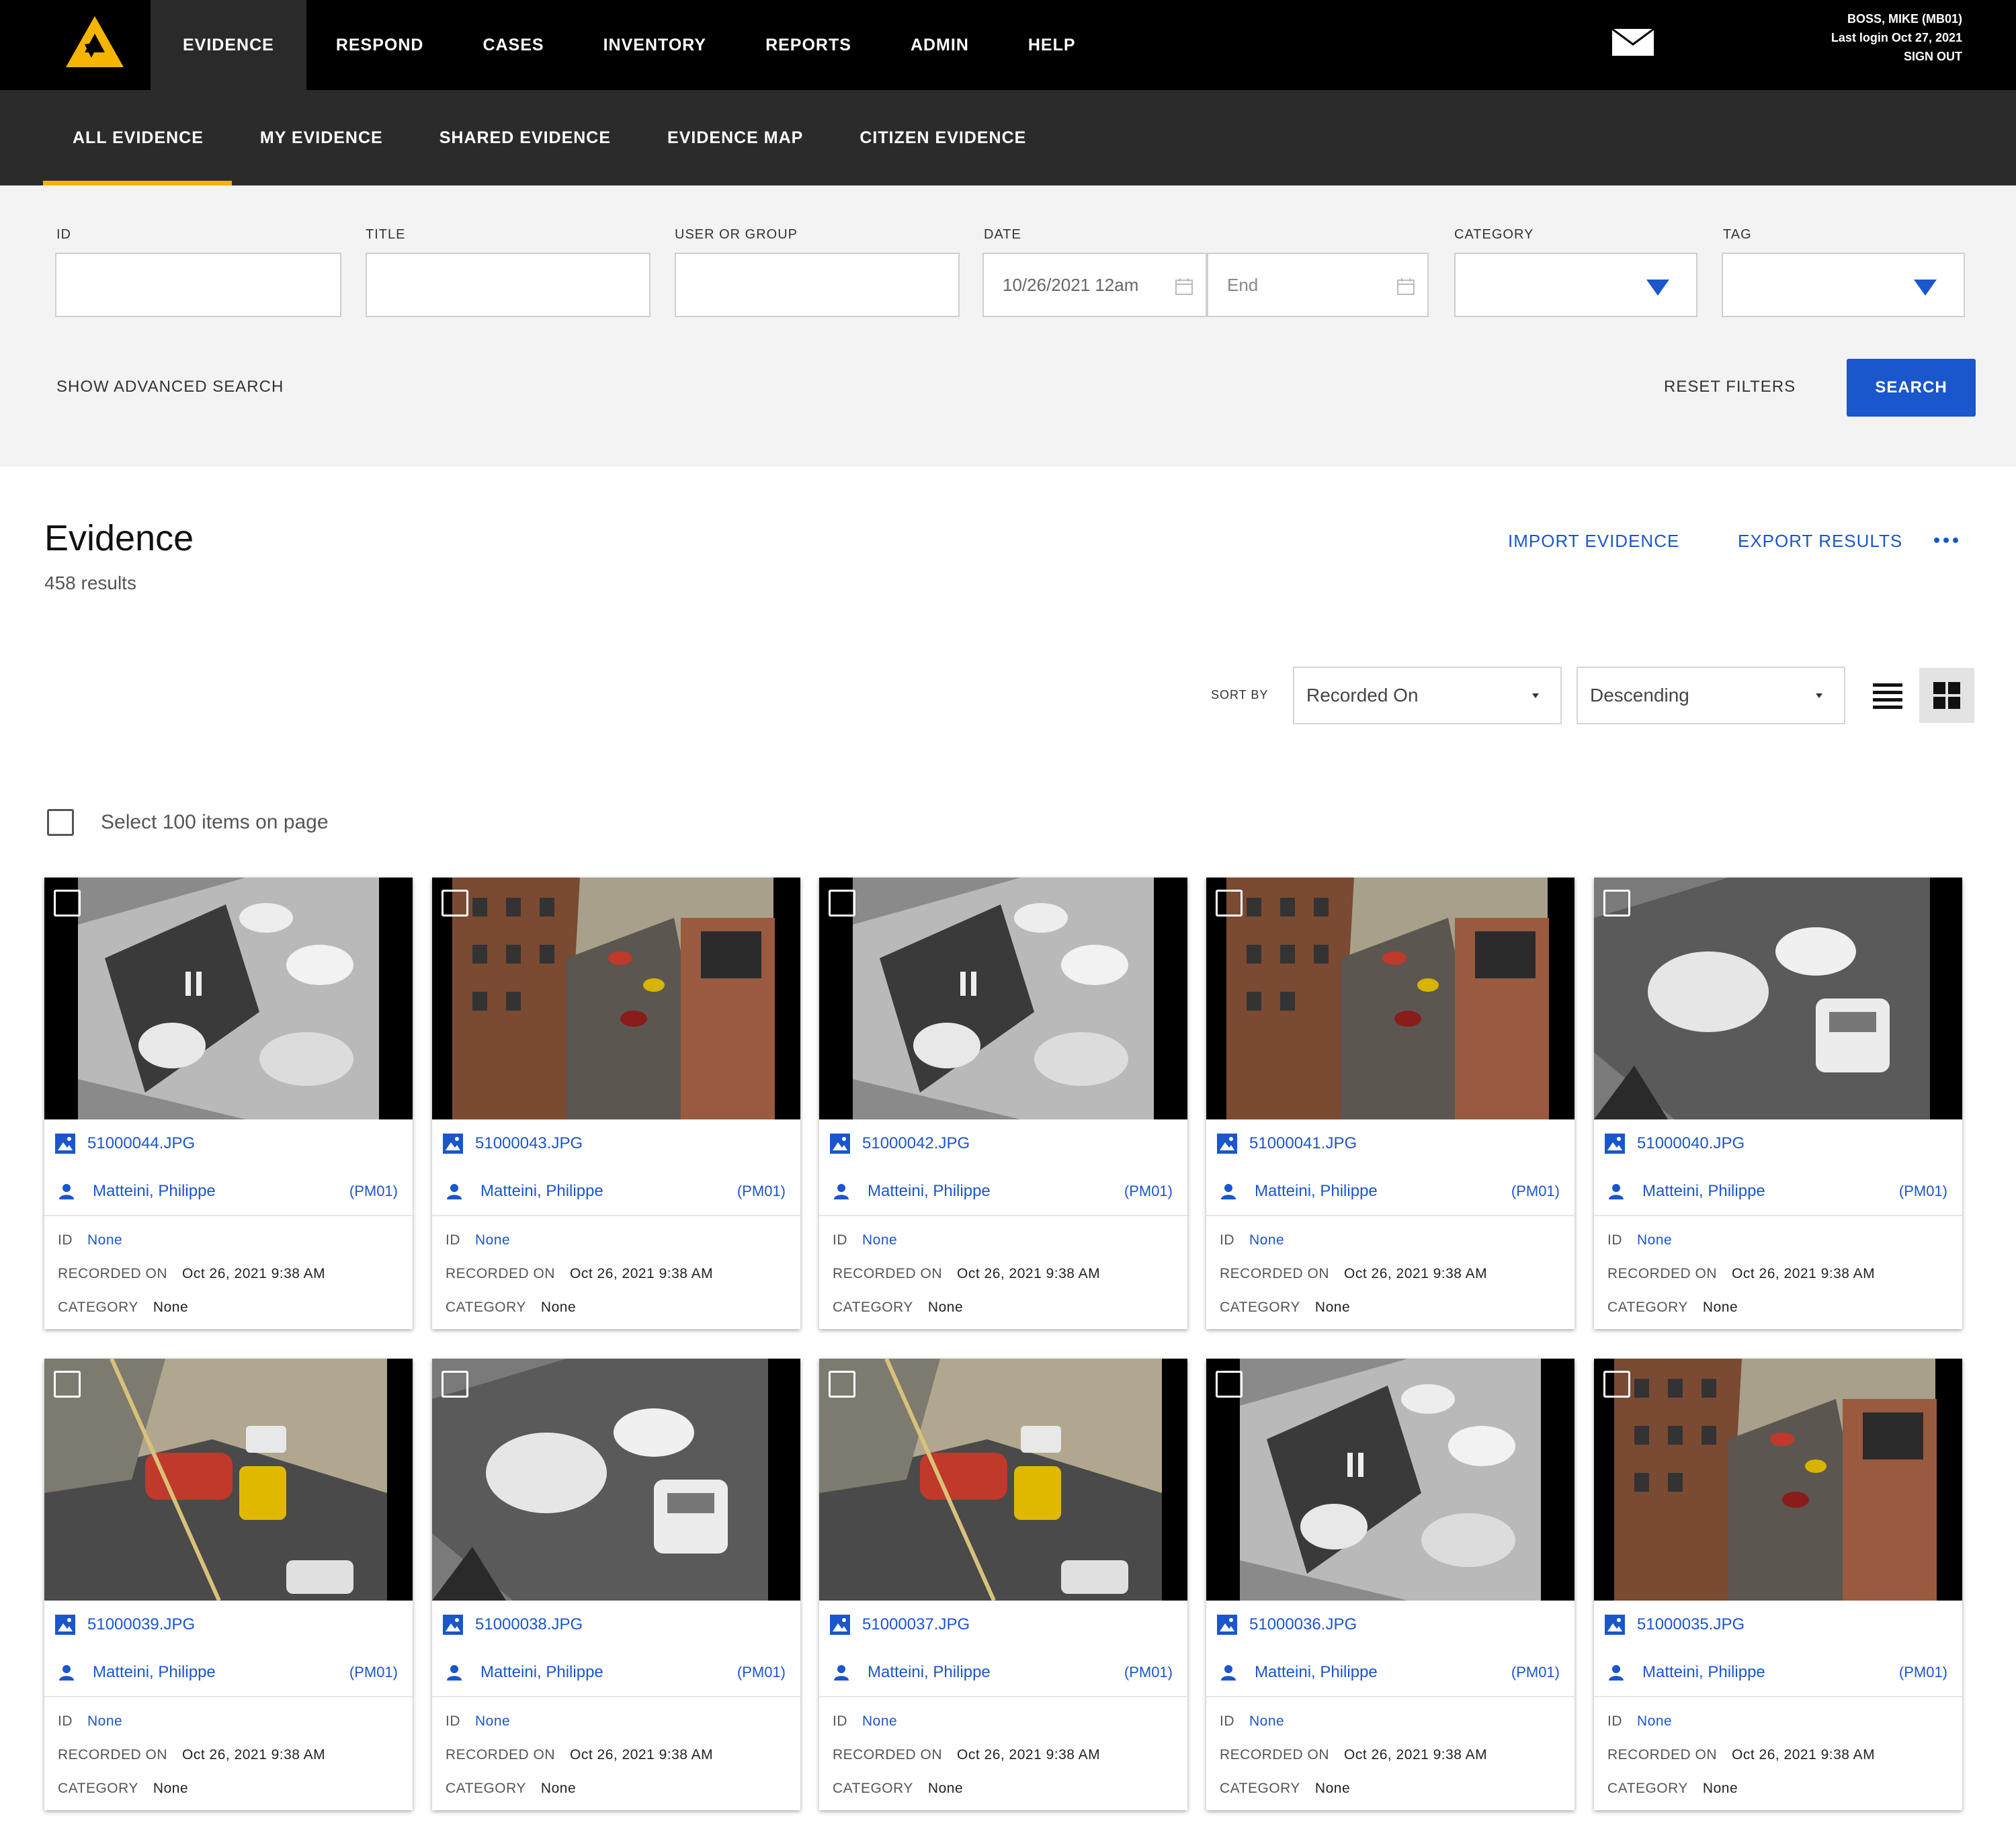 This screenshot has width=2016, height=1827. Describe the element at coordinates (529, 1143) in the screenshot. I see `file-name: 51000043.JPG` at that location.